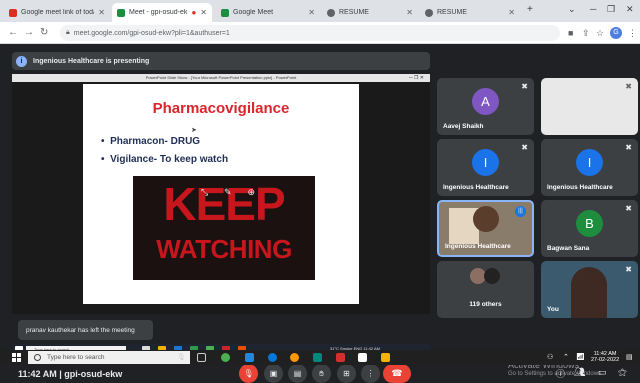 This screenshot has height=383, width=640. Describe the element at coordinates (602, 372) in the screenshot. I see `chat-icon: ▭` at that location.